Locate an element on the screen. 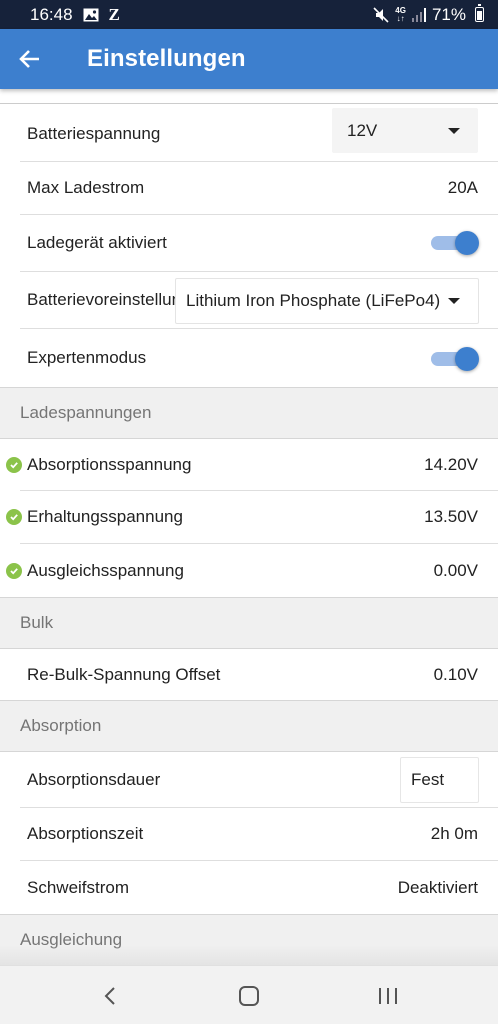 The height and width of the screenshot is (1024, 498). charger-enabled-label: Ladegerät aktiviert is located at coordinates (97, 242).